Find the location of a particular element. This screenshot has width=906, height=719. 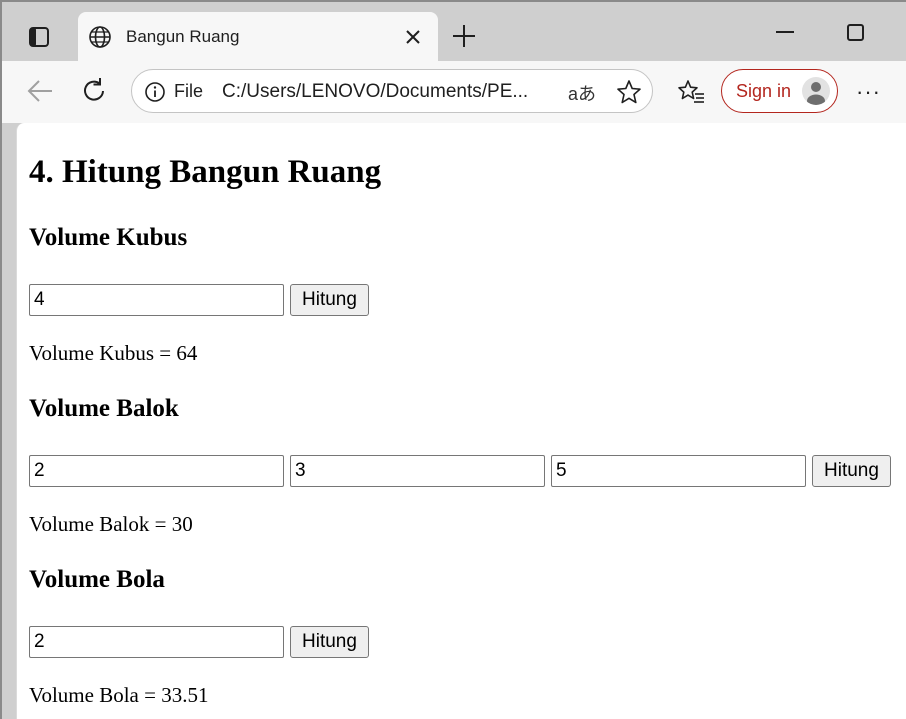

tab-strip: Bangun Ruang is located at coordinates (454, 32).